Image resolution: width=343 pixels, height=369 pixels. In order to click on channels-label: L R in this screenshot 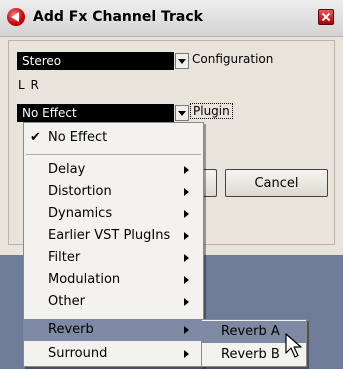, I will do `click(29, 85)`.